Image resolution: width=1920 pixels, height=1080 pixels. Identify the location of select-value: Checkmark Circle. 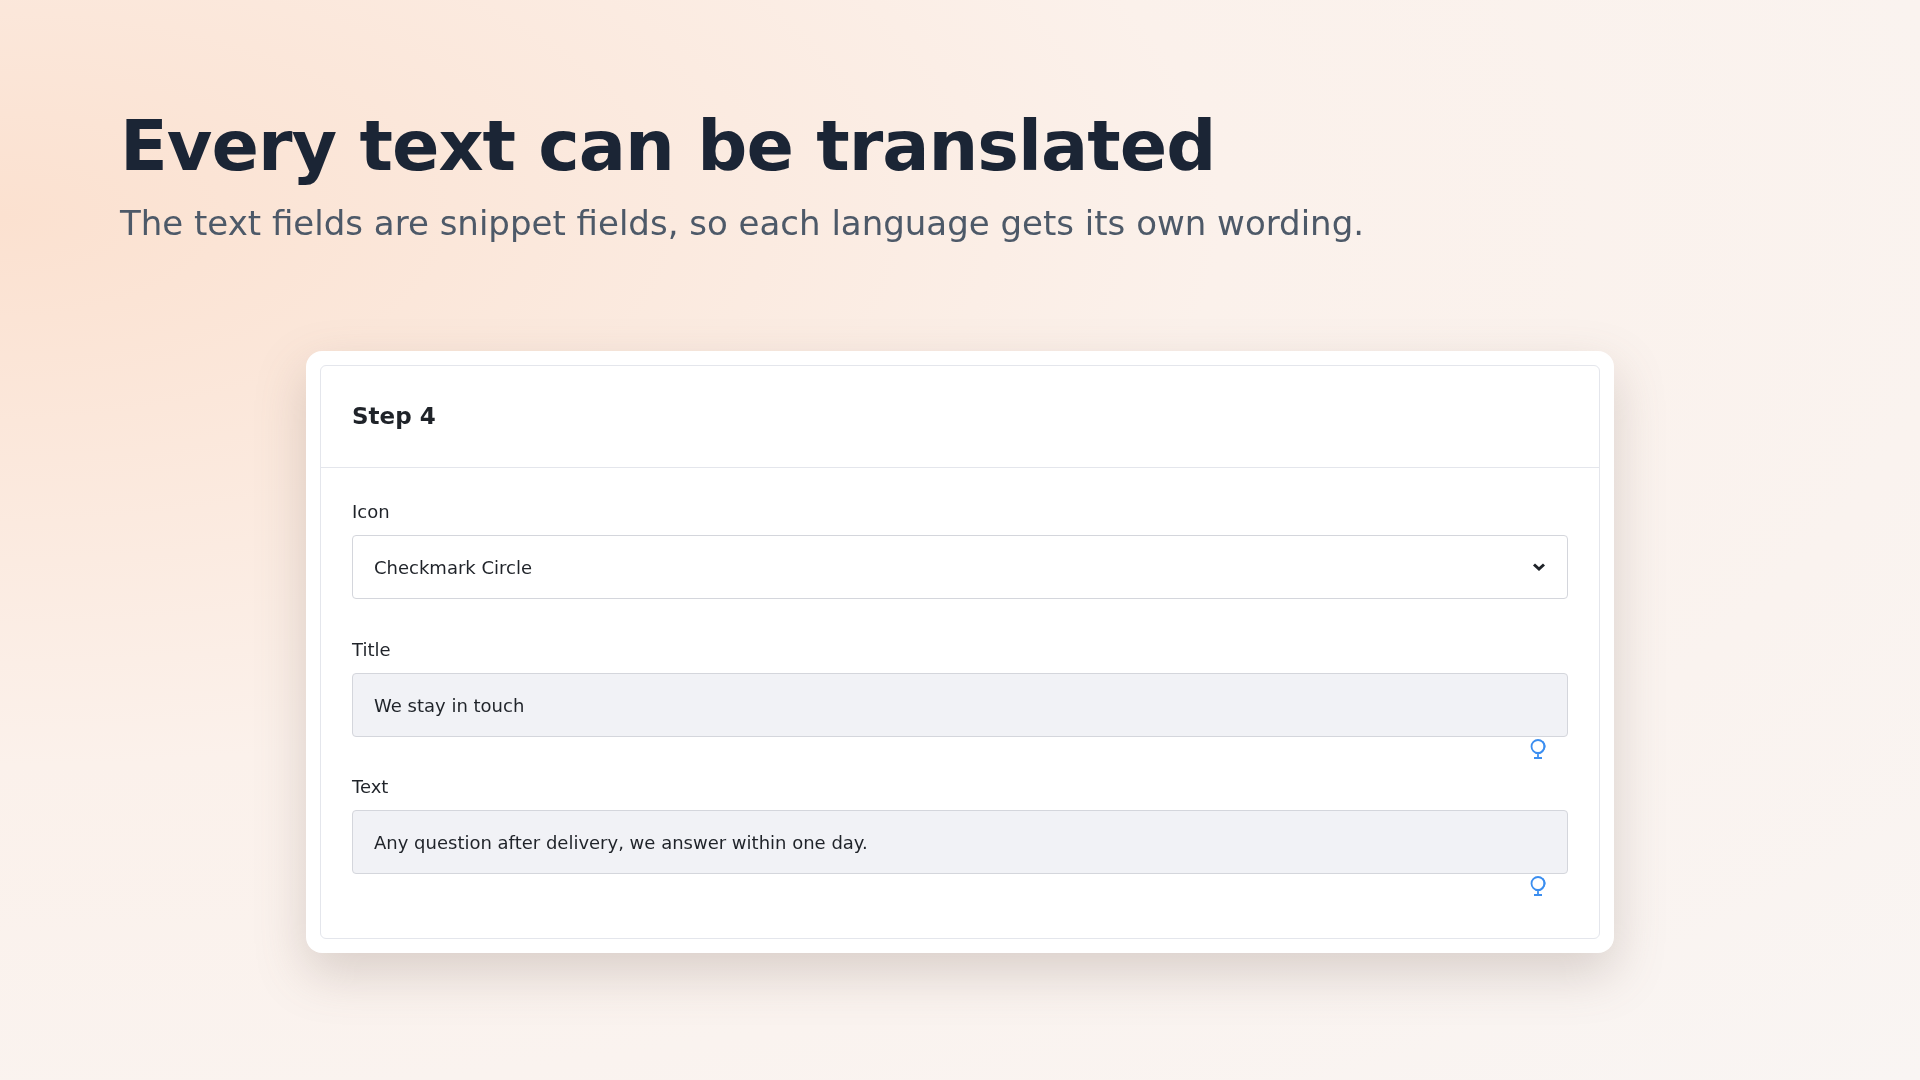
(453, 567).